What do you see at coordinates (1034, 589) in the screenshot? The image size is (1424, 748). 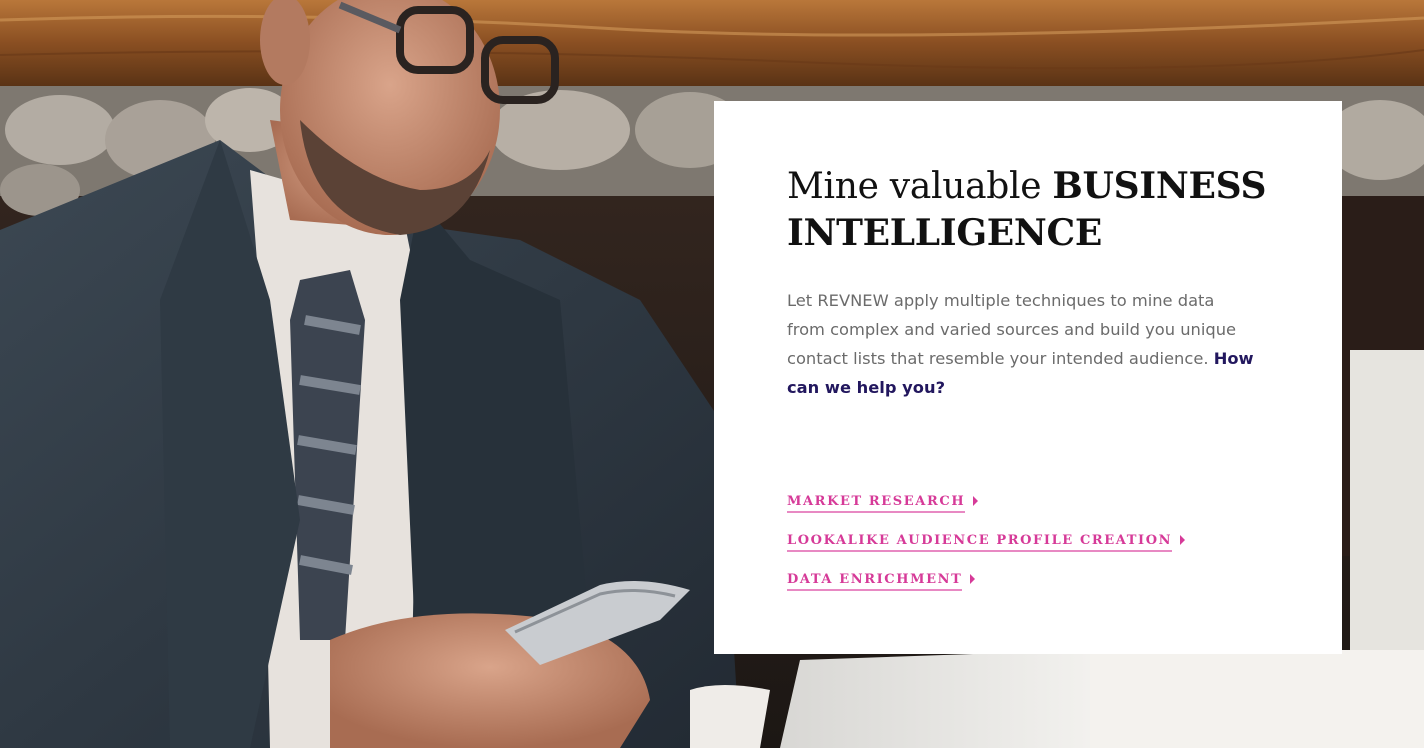 I see `list-item: DATA ENRICHMENT` at bounding box center [1034, 589].